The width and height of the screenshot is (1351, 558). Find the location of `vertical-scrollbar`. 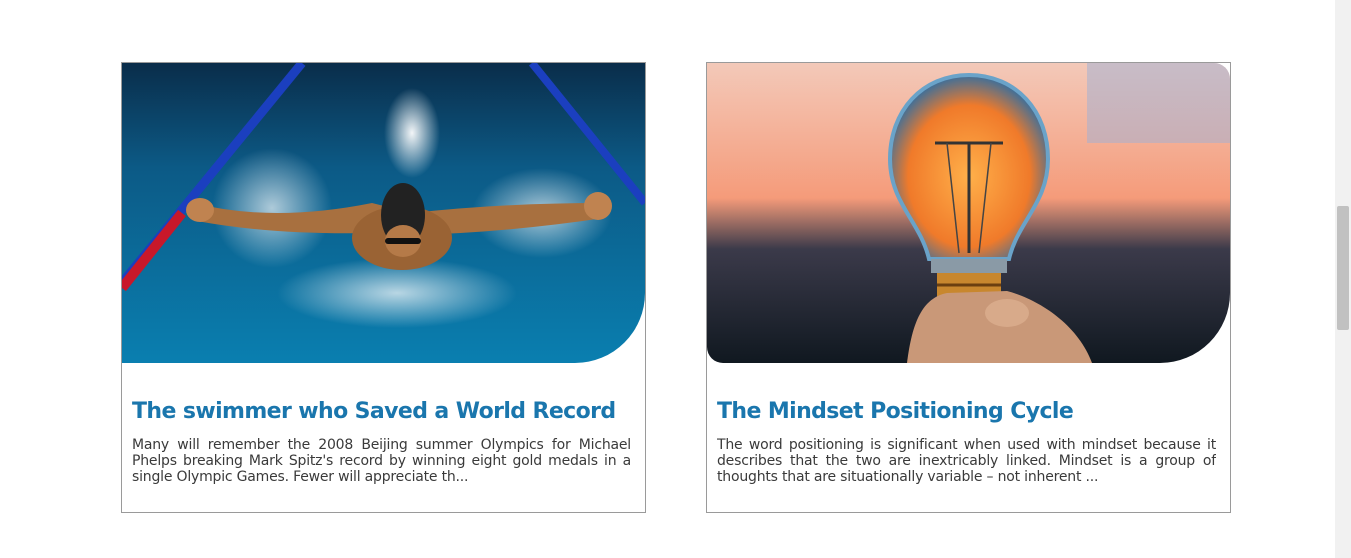

vertical-scrollbar is located at coordinates (1343, 279).